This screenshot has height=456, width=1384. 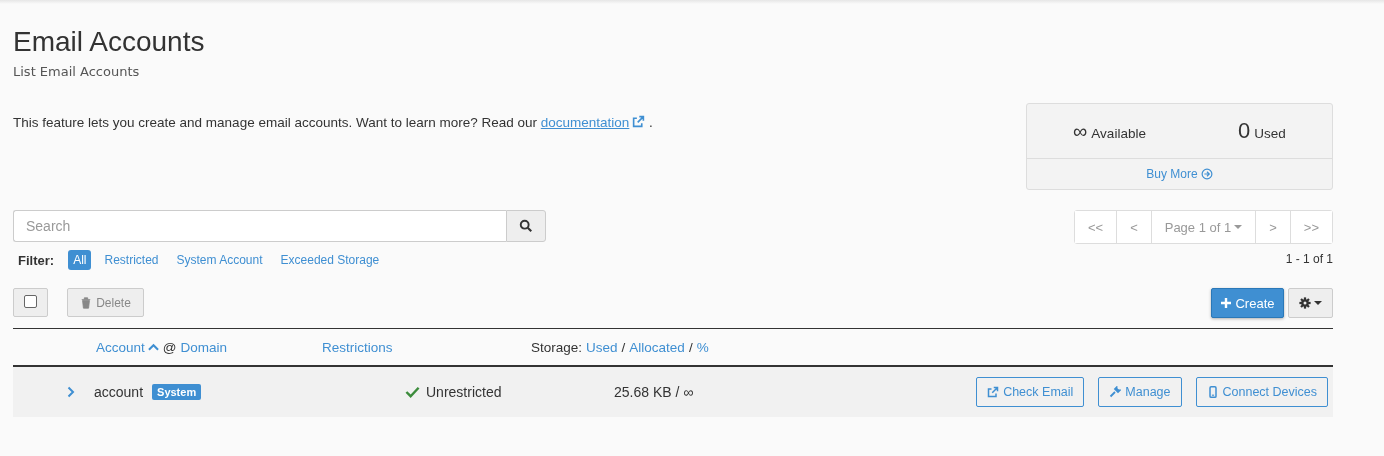 I want to click on buy-more-link: Buy More, so click(x=1179, y=174).